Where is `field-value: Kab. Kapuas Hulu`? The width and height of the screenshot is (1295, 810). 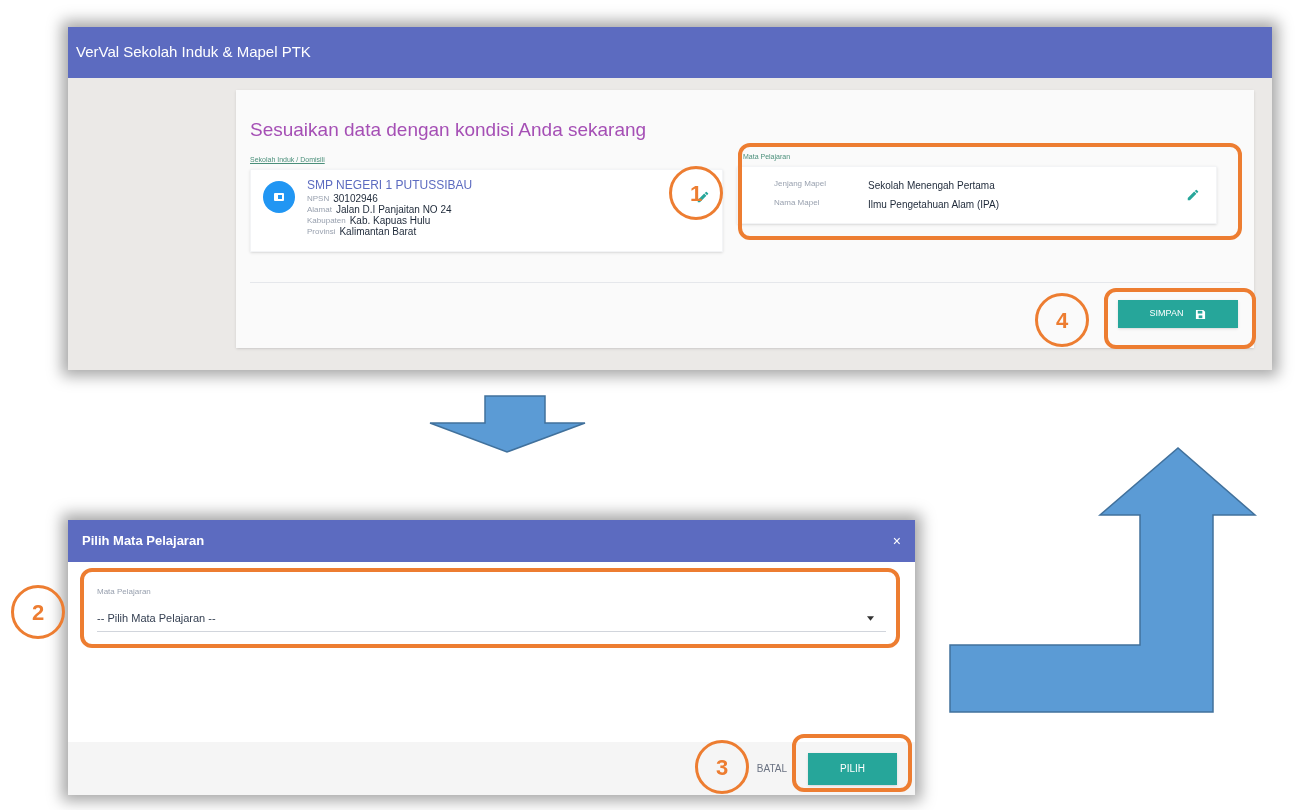 field-value: Kab. Kapuas Hulu is located at coordinates (390, 220).